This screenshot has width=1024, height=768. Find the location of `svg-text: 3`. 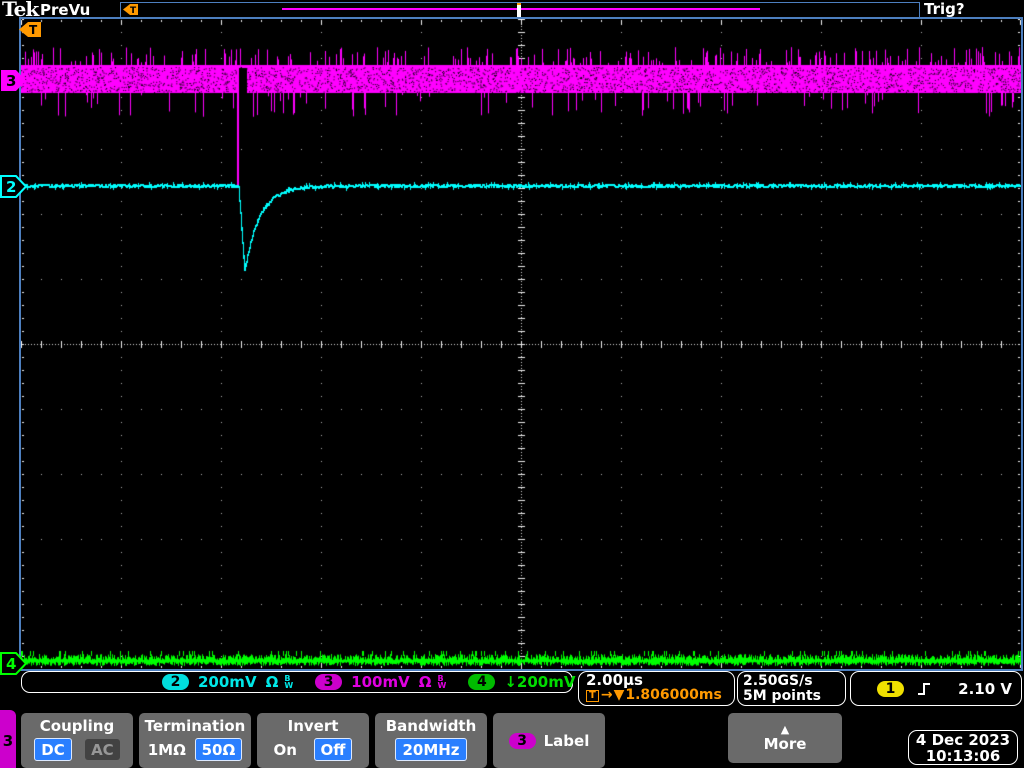

svg-text: 3 is located at coordinates (11, 81).